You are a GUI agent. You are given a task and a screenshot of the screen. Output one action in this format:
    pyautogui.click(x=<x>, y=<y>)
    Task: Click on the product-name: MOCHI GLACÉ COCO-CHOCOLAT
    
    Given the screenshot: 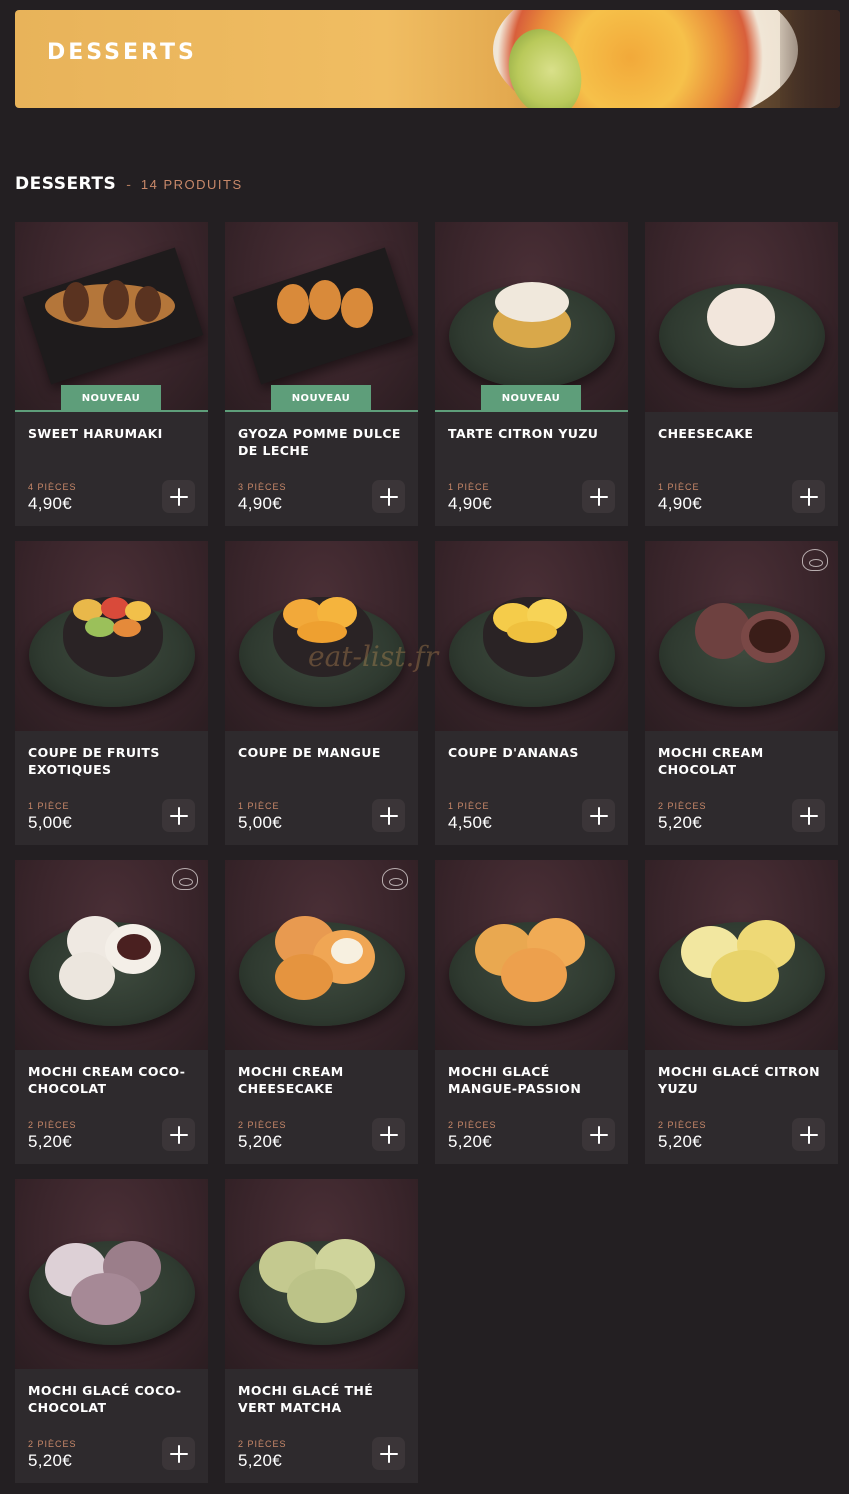 What is the action you would take?
    pyautogui.click(x=114, y=1399)
    